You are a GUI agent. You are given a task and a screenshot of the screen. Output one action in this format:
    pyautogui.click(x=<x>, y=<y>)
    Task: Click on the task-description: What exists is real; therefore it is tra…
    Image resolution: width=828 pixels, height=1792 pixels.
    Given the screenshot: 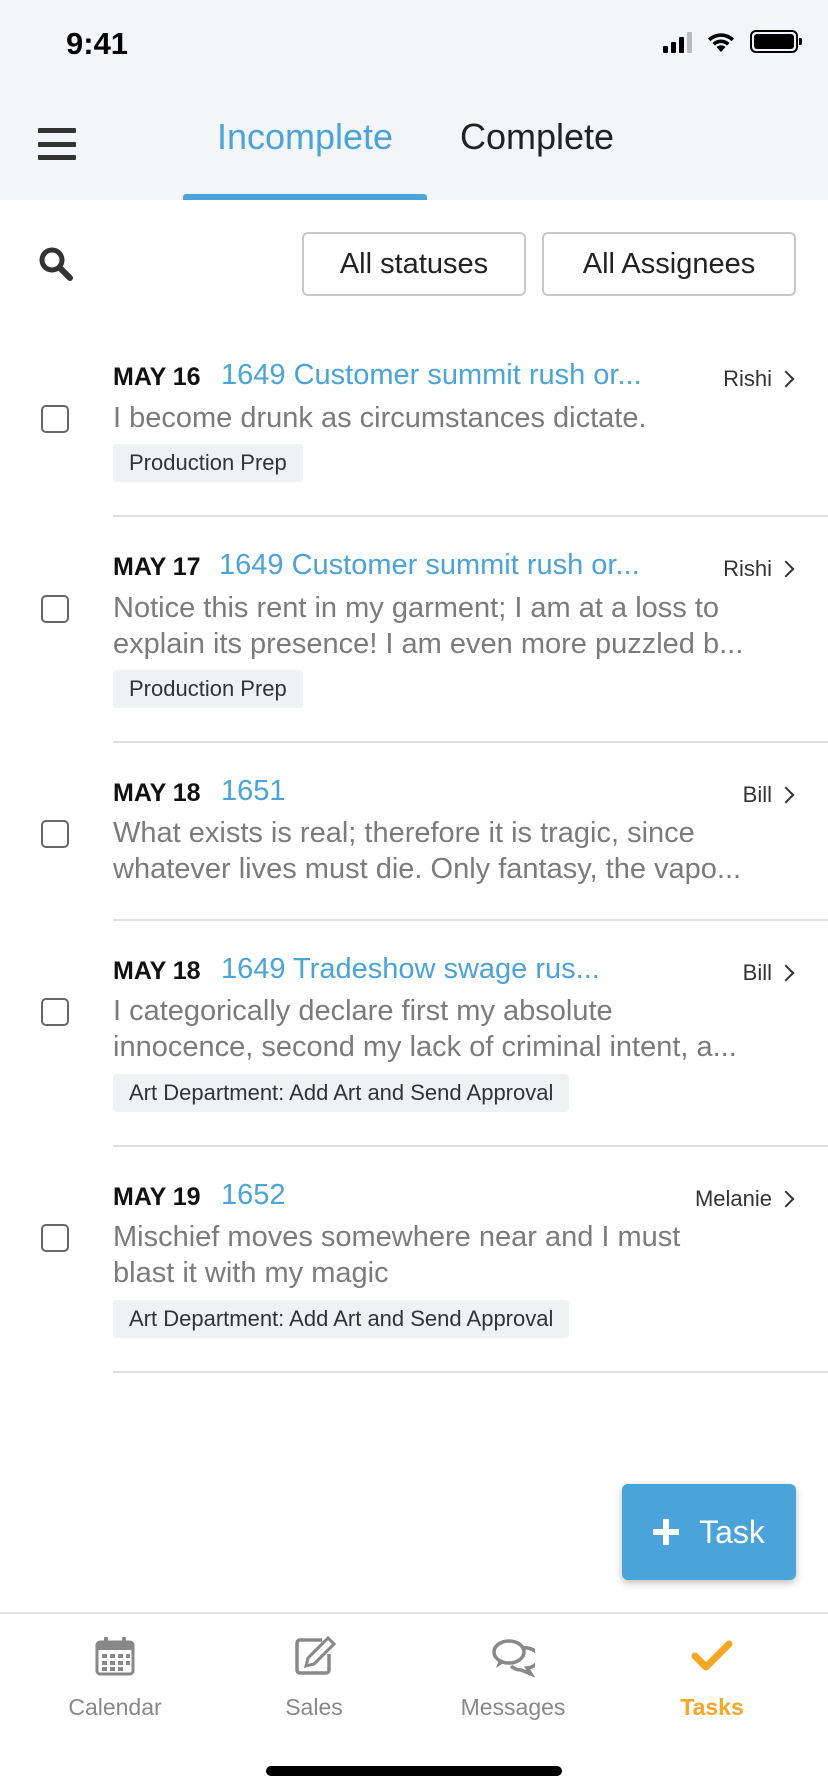 What is the action you would take?
    pyautogui.click(x=427, y=851)
    